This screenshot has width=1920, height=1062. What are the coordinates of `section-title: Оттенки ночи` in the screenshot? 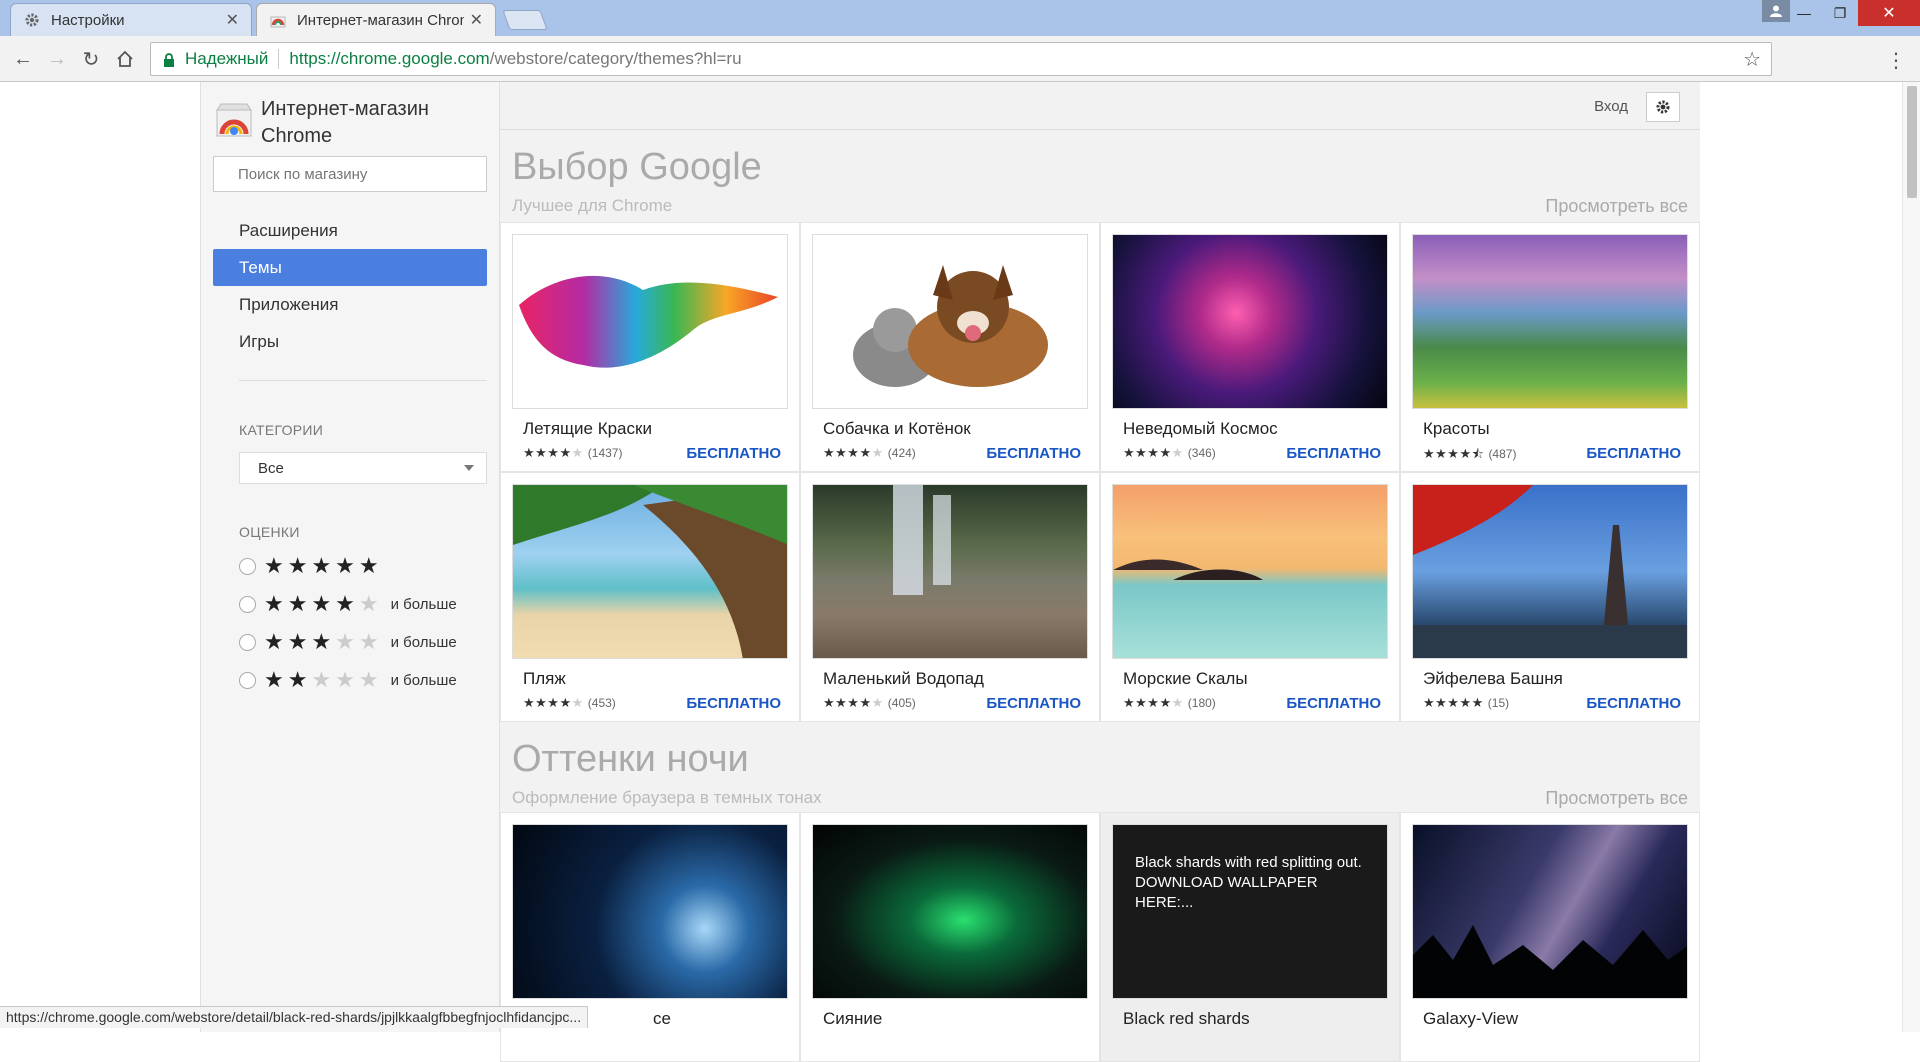 It's located at (630, 759).